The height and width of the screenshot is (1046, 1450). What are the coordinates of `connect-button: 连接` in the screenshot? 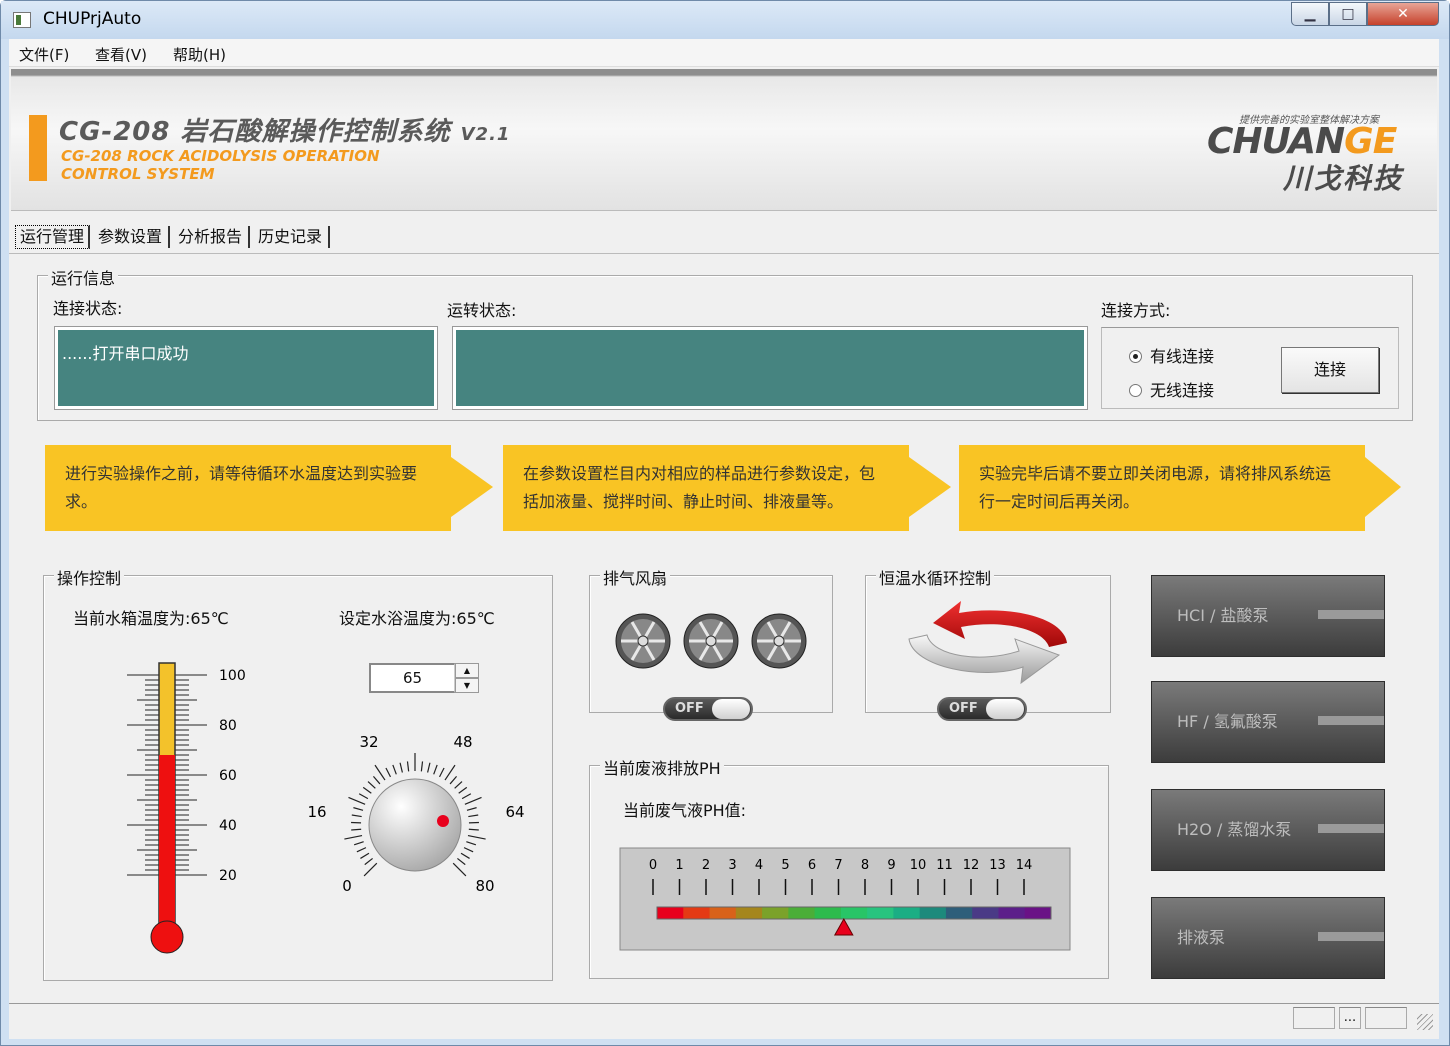 It's located at (1330, 370).